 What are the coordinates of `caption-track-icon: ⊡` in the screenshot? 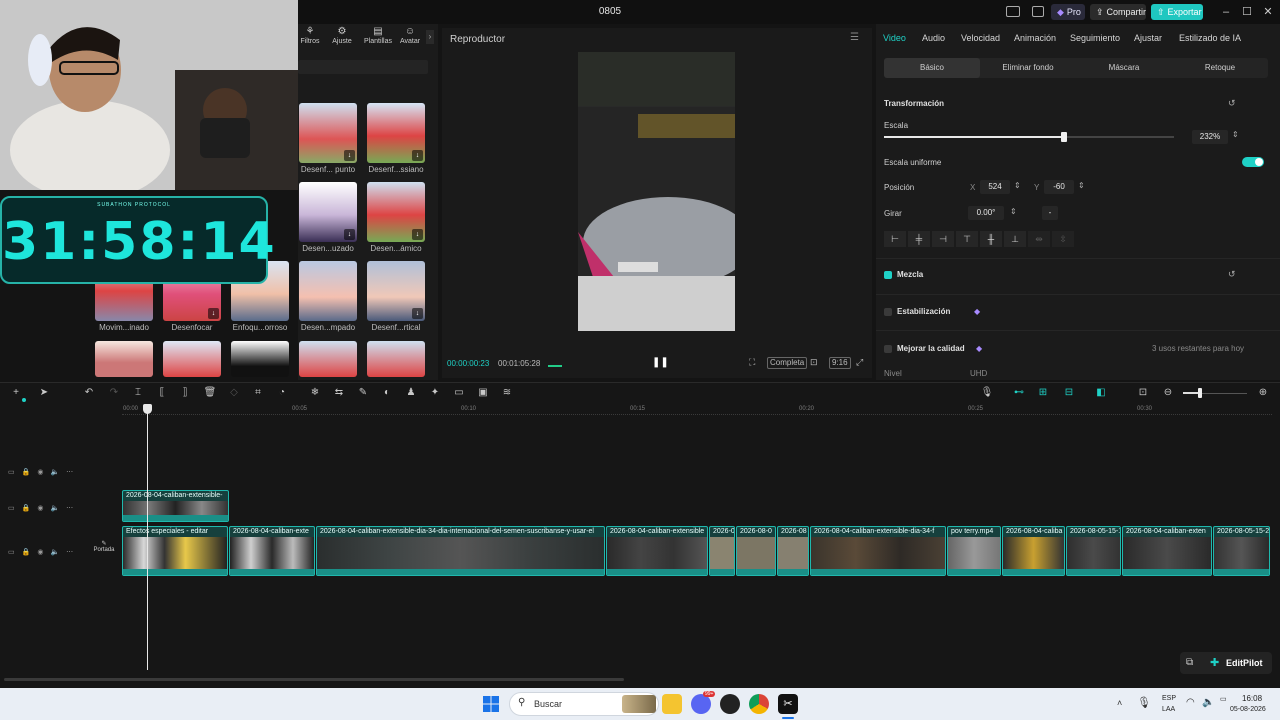 It's located at (1143, 393).